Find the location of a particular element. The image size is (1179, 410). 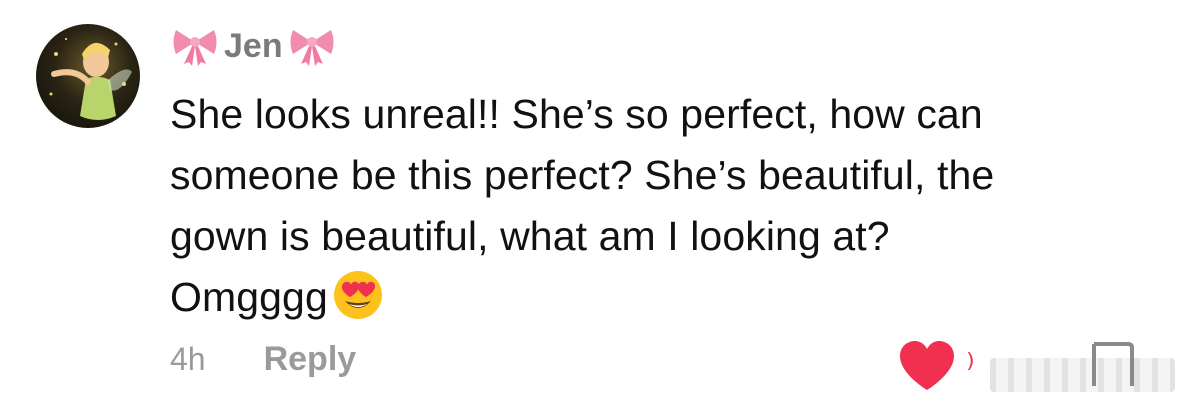

comment-line: gown is beautiful, what am I looking at? is located at coordinates (530, 236).